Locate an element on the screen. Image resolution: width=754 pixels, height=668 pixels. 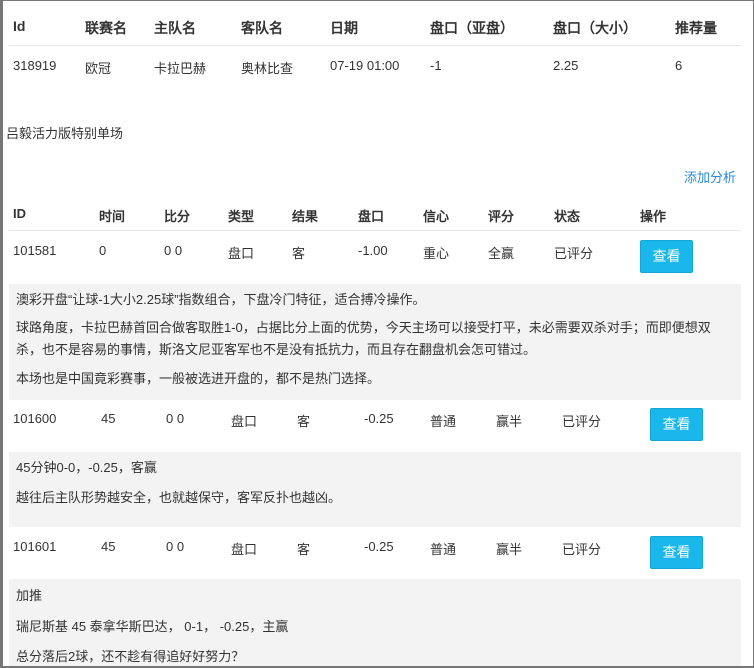
analysis-rating: 全赢 is located at coordinates (501, 253).